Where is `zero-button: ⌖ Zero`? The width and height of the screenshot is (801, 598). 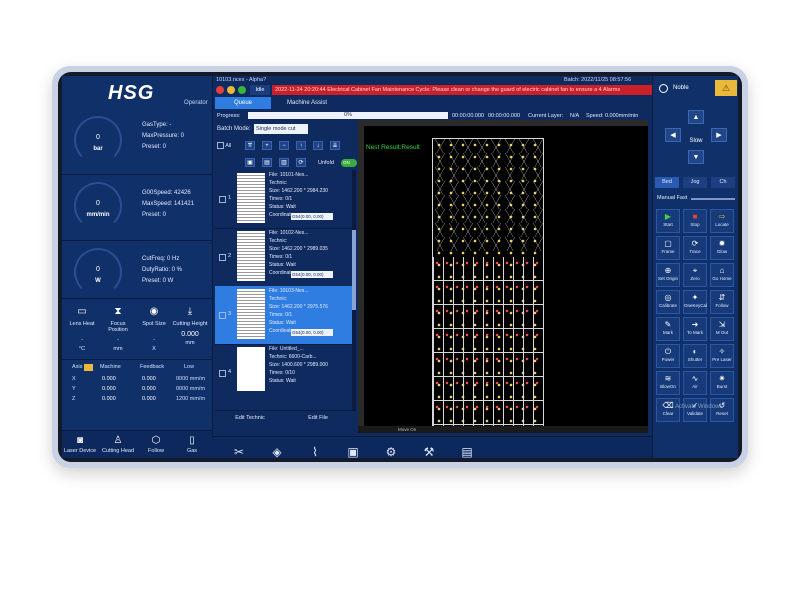
zero-button: ⌖ Zero is located at coordinates (695, 275).